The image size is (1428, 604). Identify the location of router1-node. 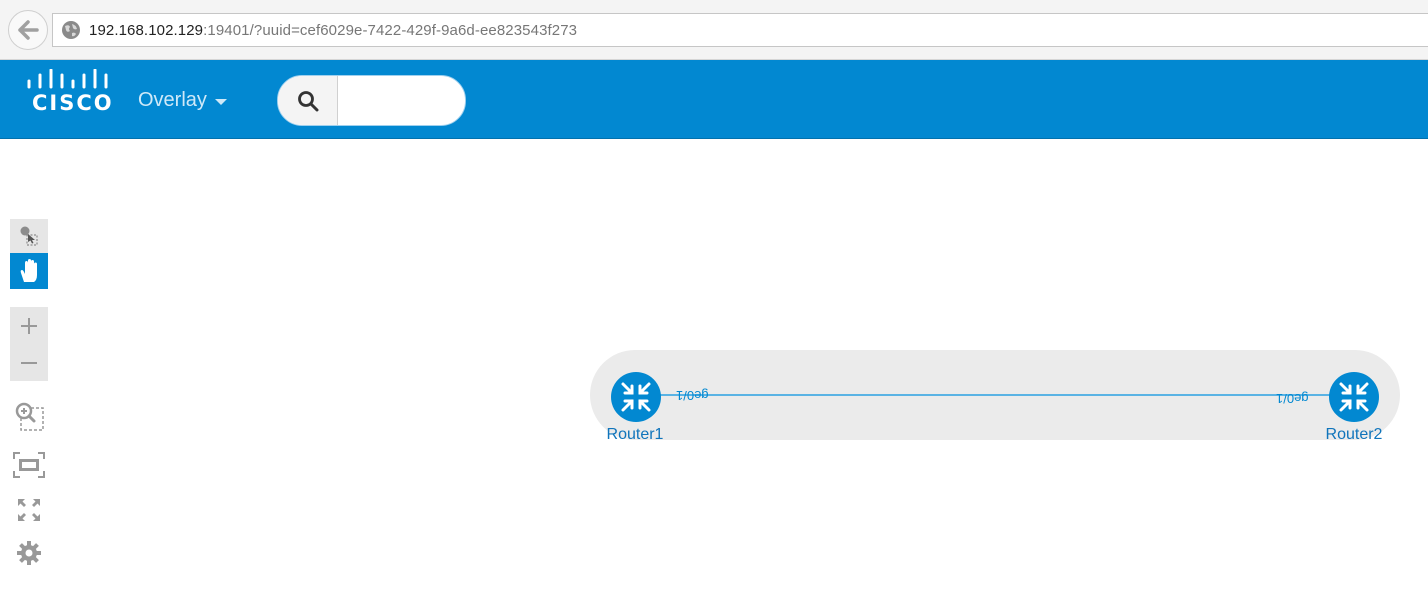
(636, 397).